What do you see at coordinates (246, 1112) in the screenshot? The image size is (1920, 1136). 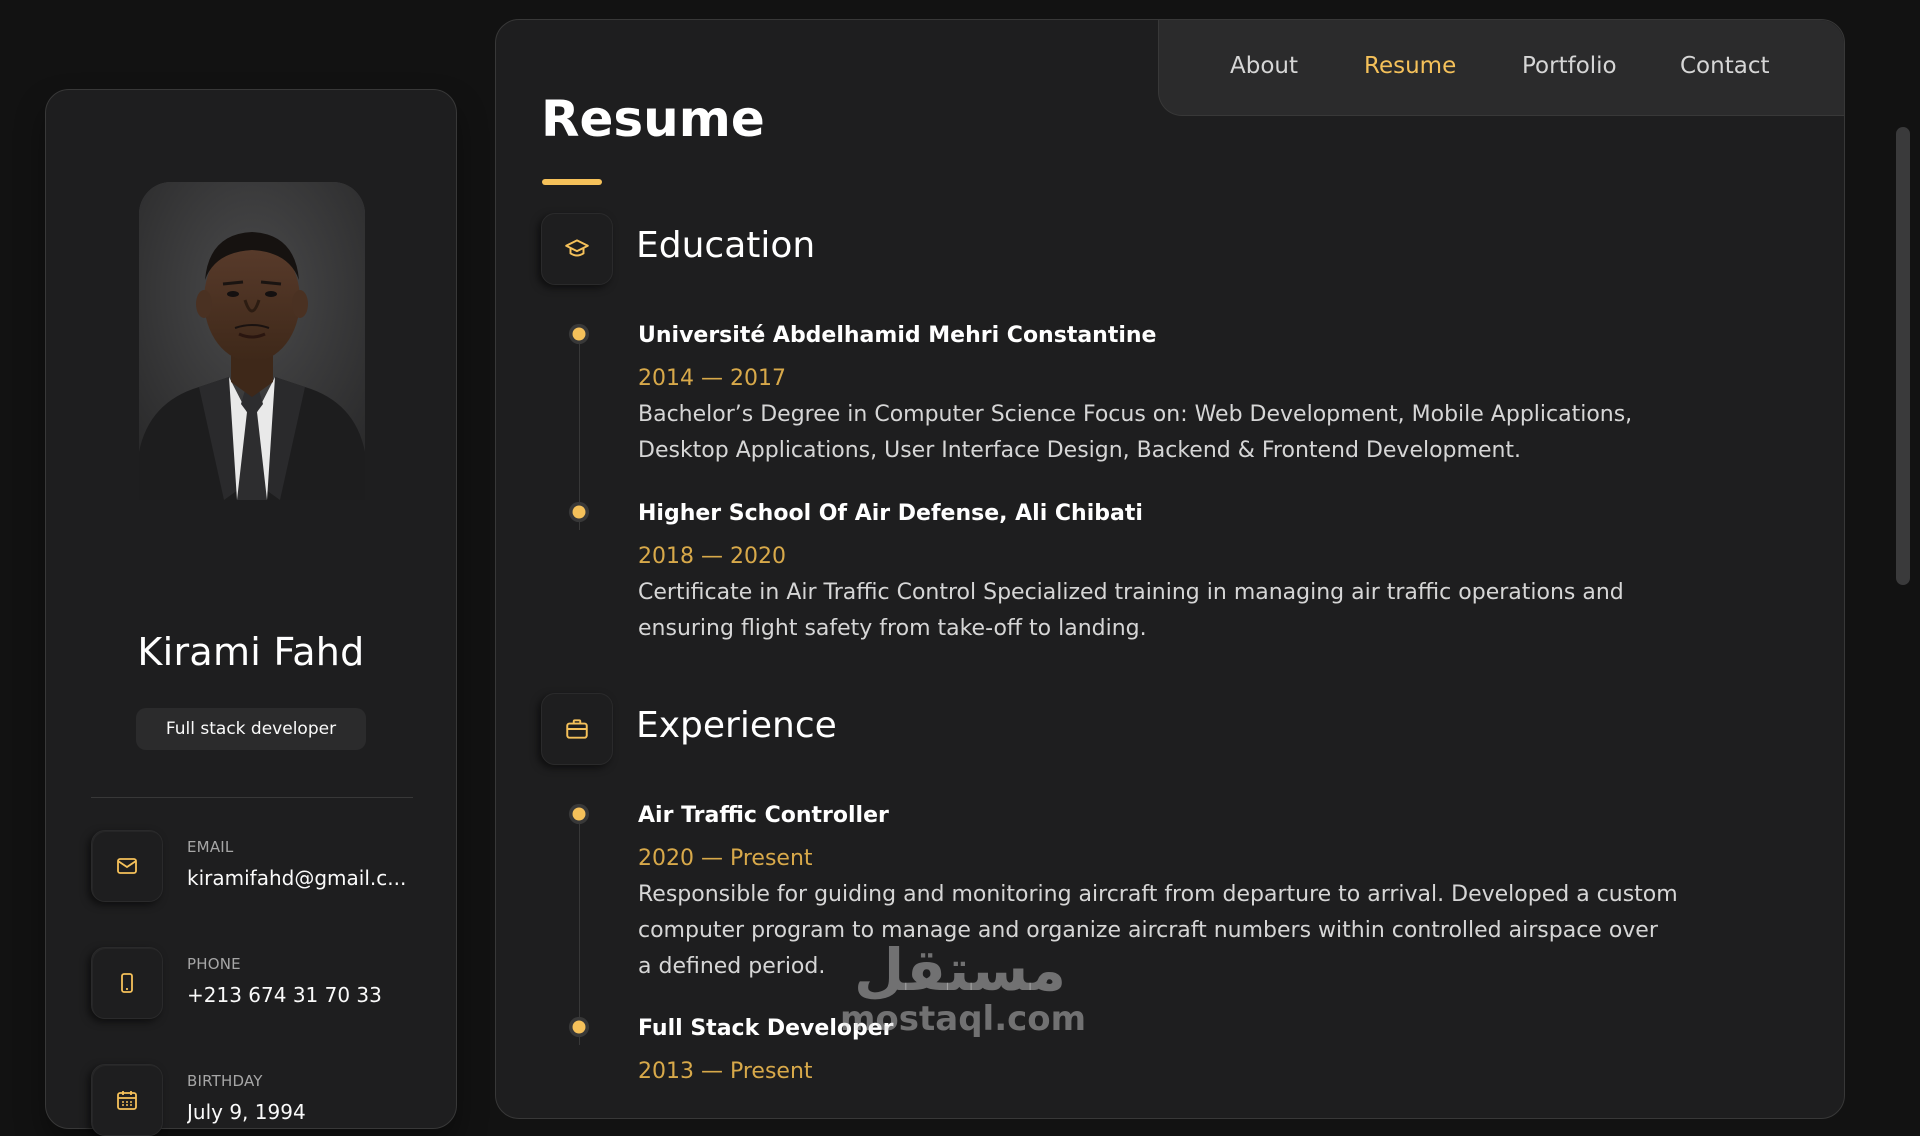 I see `birthday-value: July 9, 1994` at bounding box center [246, 1112].